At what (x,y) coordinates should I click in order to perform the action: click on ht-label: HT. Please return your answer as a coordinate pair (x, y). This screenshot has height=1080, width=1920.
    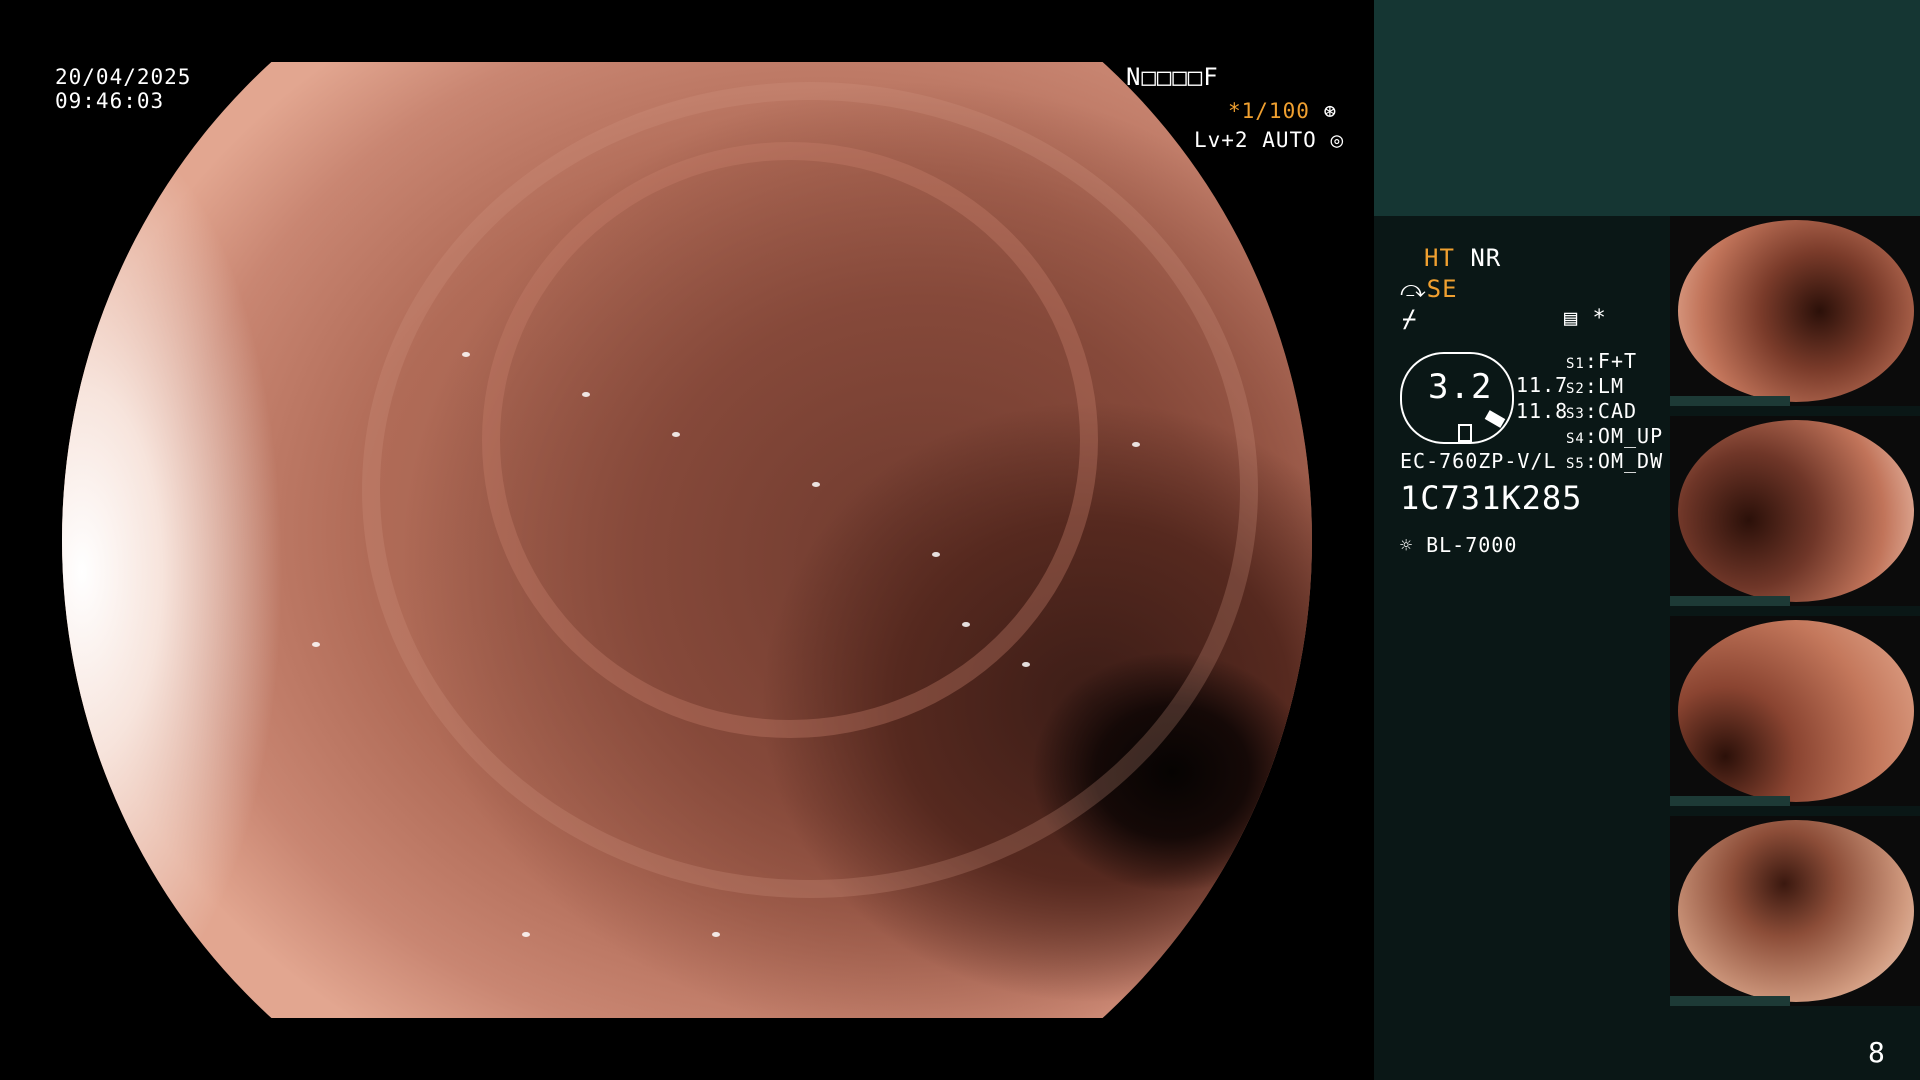
    Looking at the image, I should click on (1439, 258).